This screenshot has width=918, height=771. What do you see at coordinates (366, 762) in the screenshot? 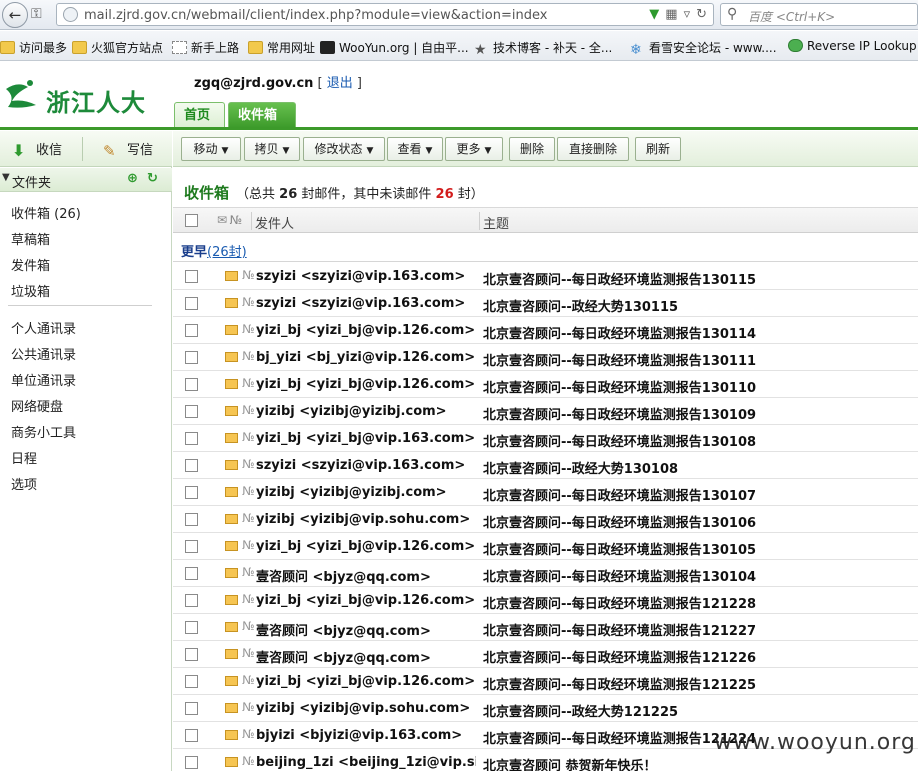
I see `mail-sender: beijing_1zi <beijing_1zi@vip.sin` at bounding box center [366, 762].